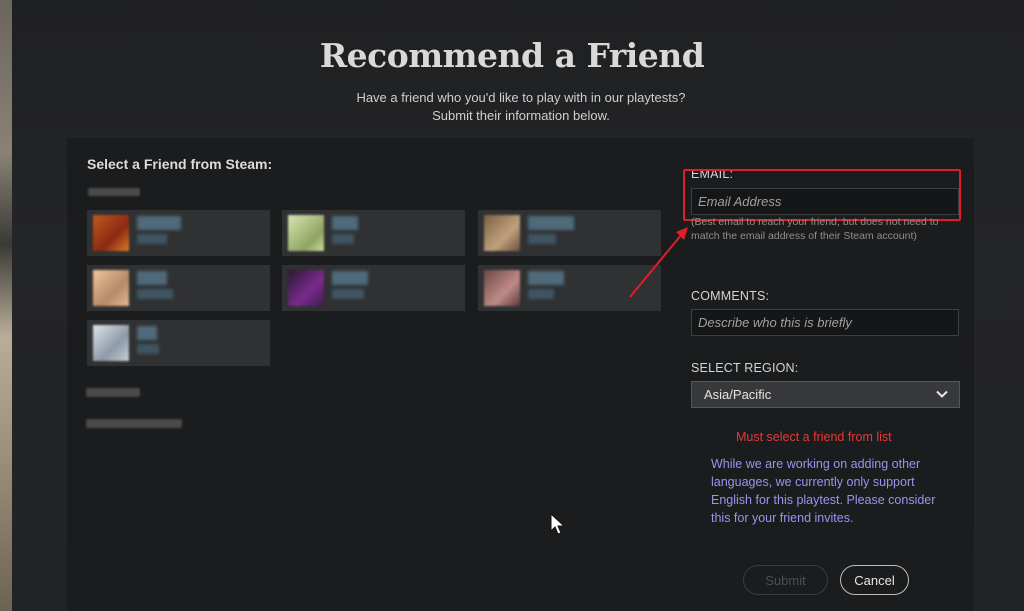  I want to click on friends-heading: Select a Friend from Steam:, so click(180, 164).